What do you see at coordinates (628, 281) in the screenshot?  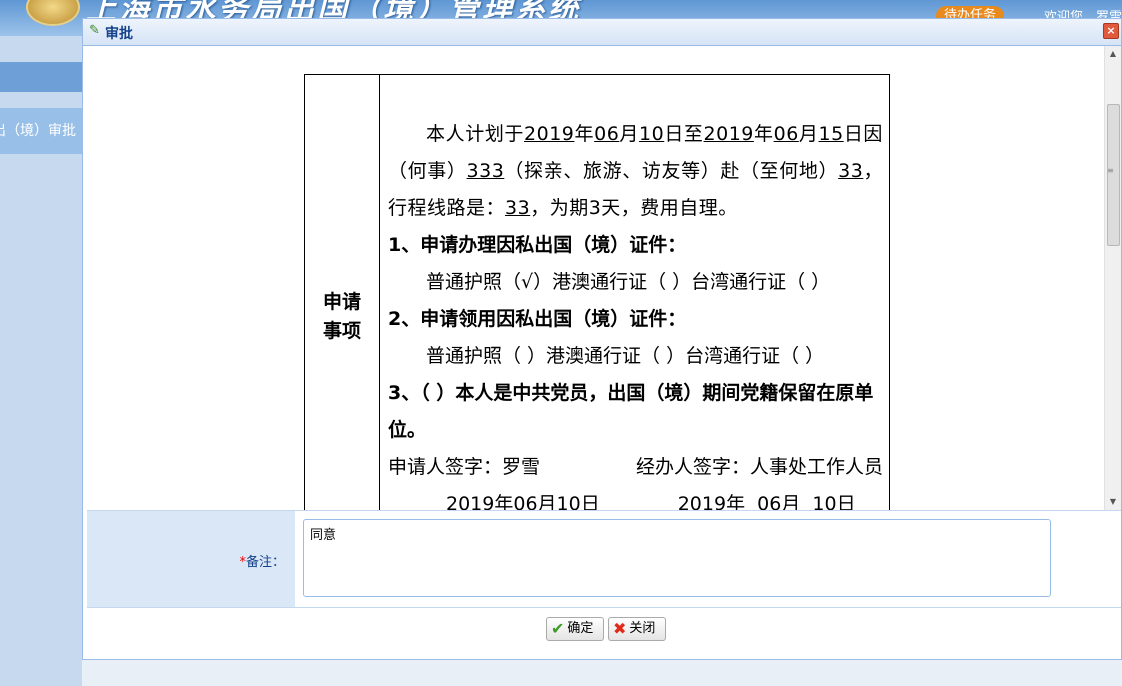 I see `section1-items: 普通护照（√）港澳通行证（ ）台湾通行证（ ）` at bounding box center [628, 281].